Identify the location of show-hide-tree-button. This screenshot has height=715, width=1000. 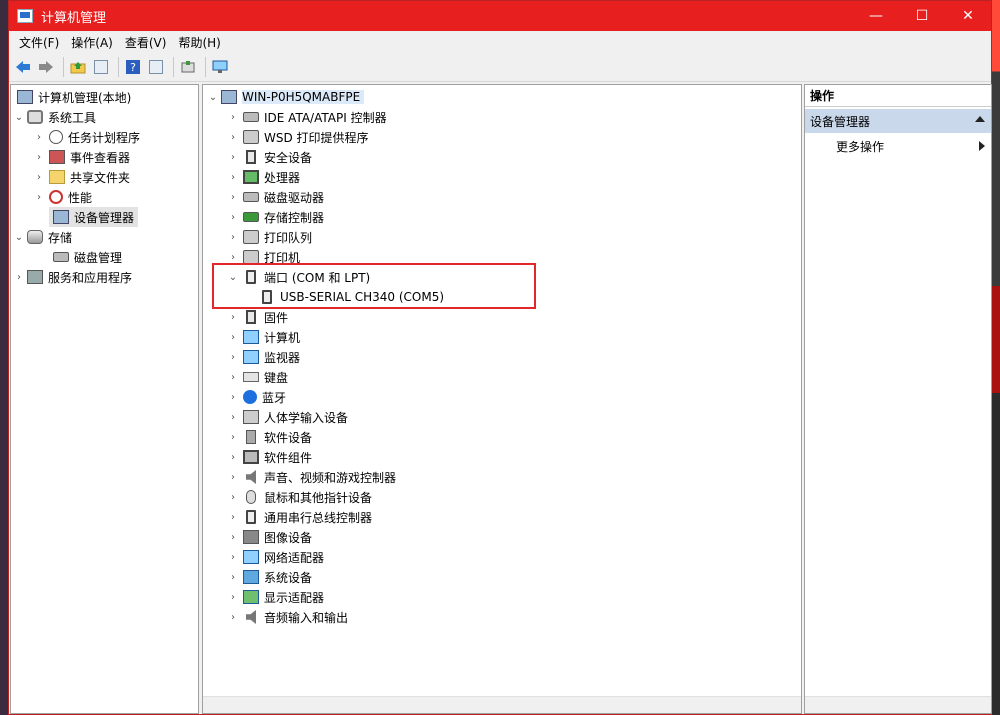
(101, 67).